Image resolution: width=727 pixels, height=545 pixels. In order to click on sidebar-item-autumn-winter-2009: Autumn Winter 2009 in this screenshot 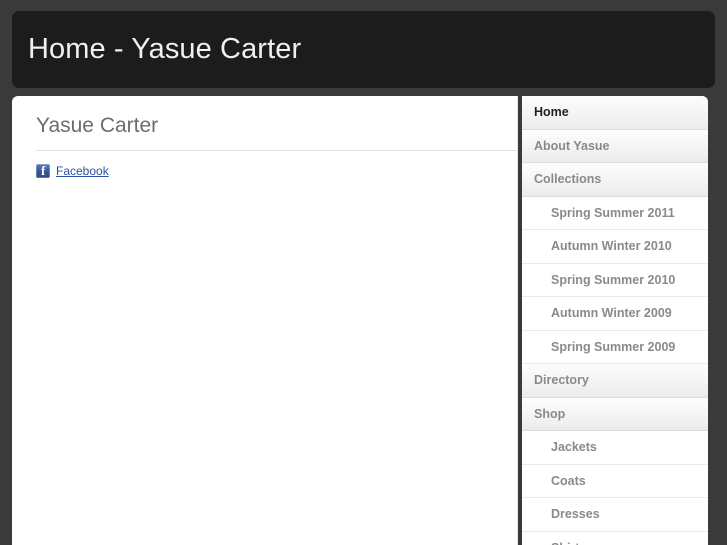, I will do `click(615, 314)`.